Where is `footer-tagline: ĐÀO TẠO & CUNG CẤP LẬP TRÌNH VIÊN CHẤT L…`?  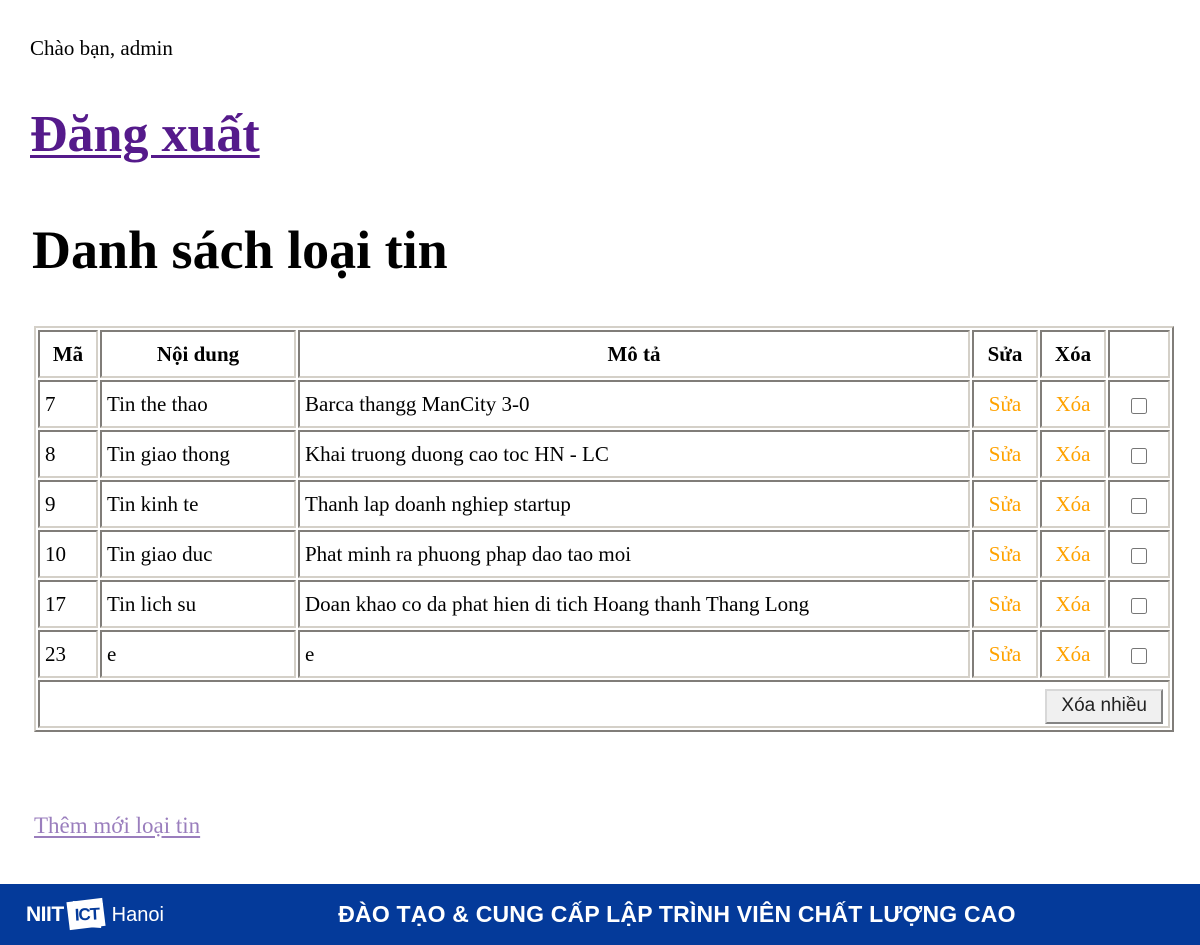
footer-tagline: ĐÀO TẠO & CUNG CẤP LẬP TRÌNH VIÊN CHẤT L… is located at coordinates (677, 914).